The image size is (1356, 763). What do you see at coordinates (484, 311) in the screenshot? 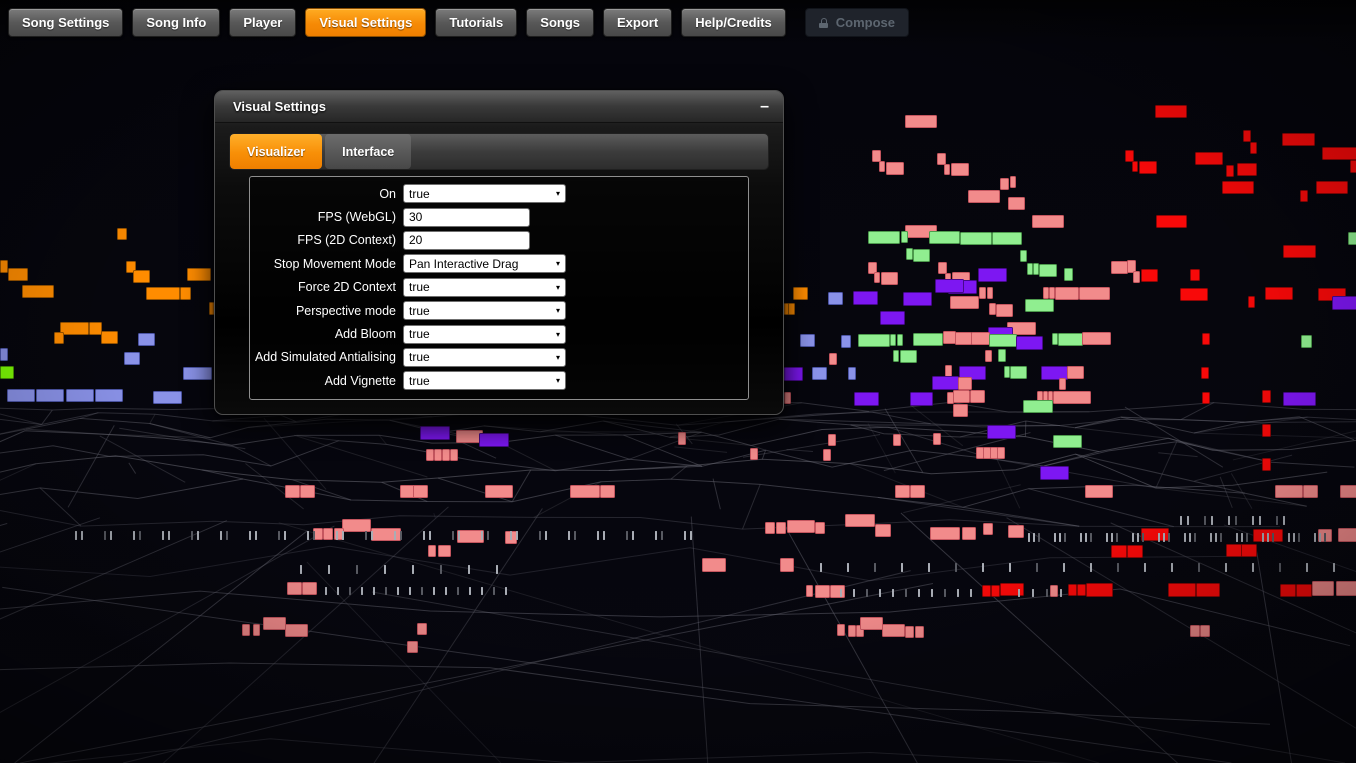
I see `select-perspective-mode: true ▾` at bounding box center [484, 311].